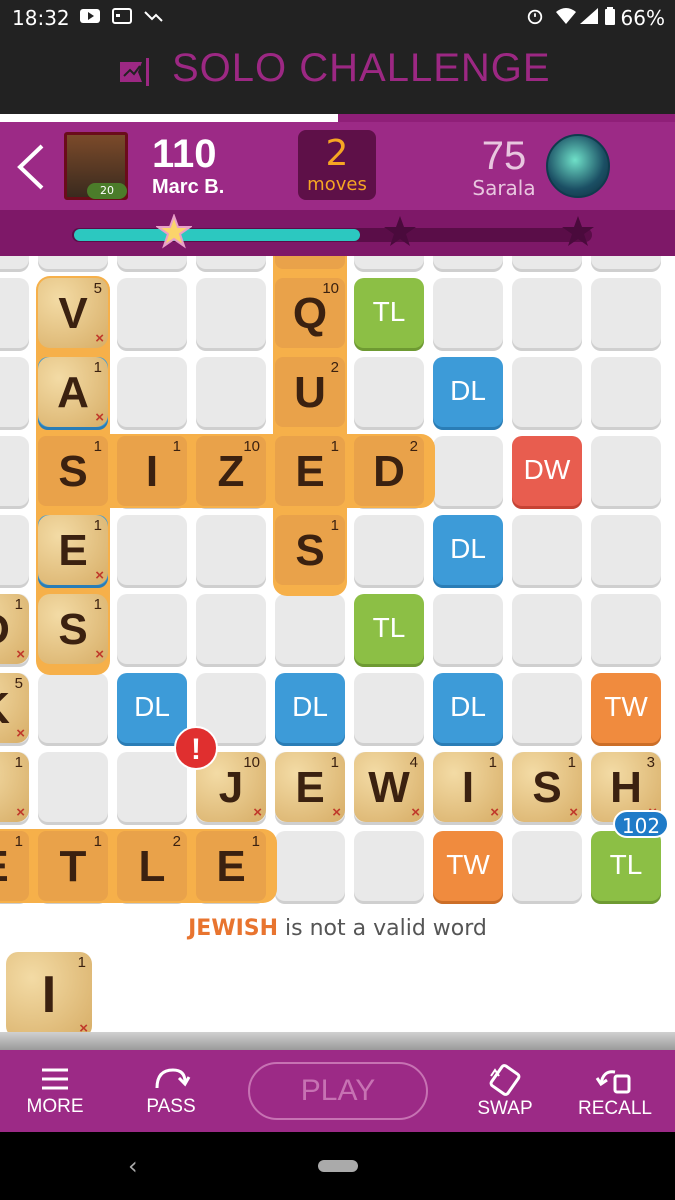 This screenshot has height=1200, width=675. What do you see at coordinates (55, 1106) in the screenshot?
I see `more-label: MORE` at bounding box center [55, 1106].